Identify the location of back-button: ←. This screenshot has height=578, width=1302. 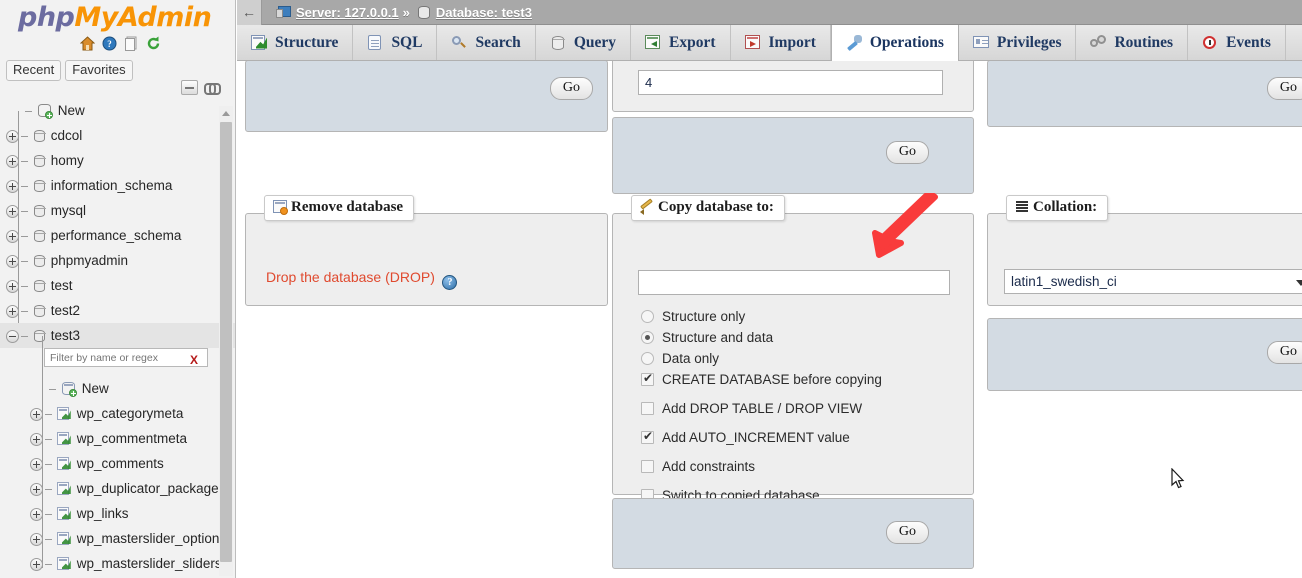
(249, 12).